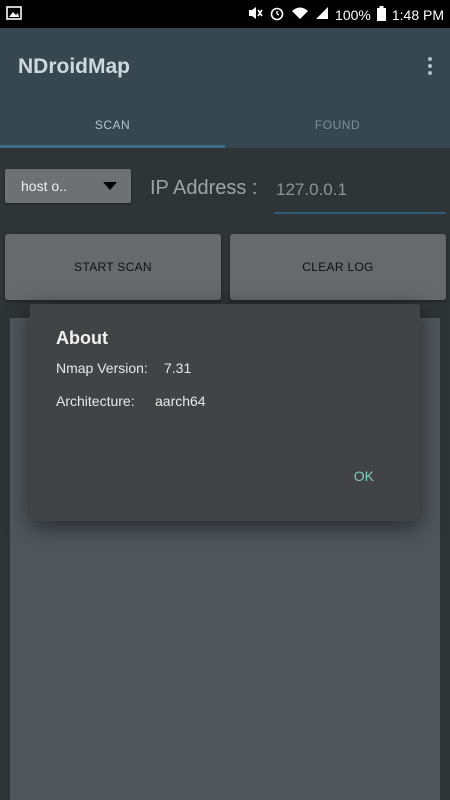 This screenshot has width=450, height=800. What do you see at coordinates (180, 401) in the screenshot?
I see `architecture-value: aarch64` at bounding box center [180, 401].